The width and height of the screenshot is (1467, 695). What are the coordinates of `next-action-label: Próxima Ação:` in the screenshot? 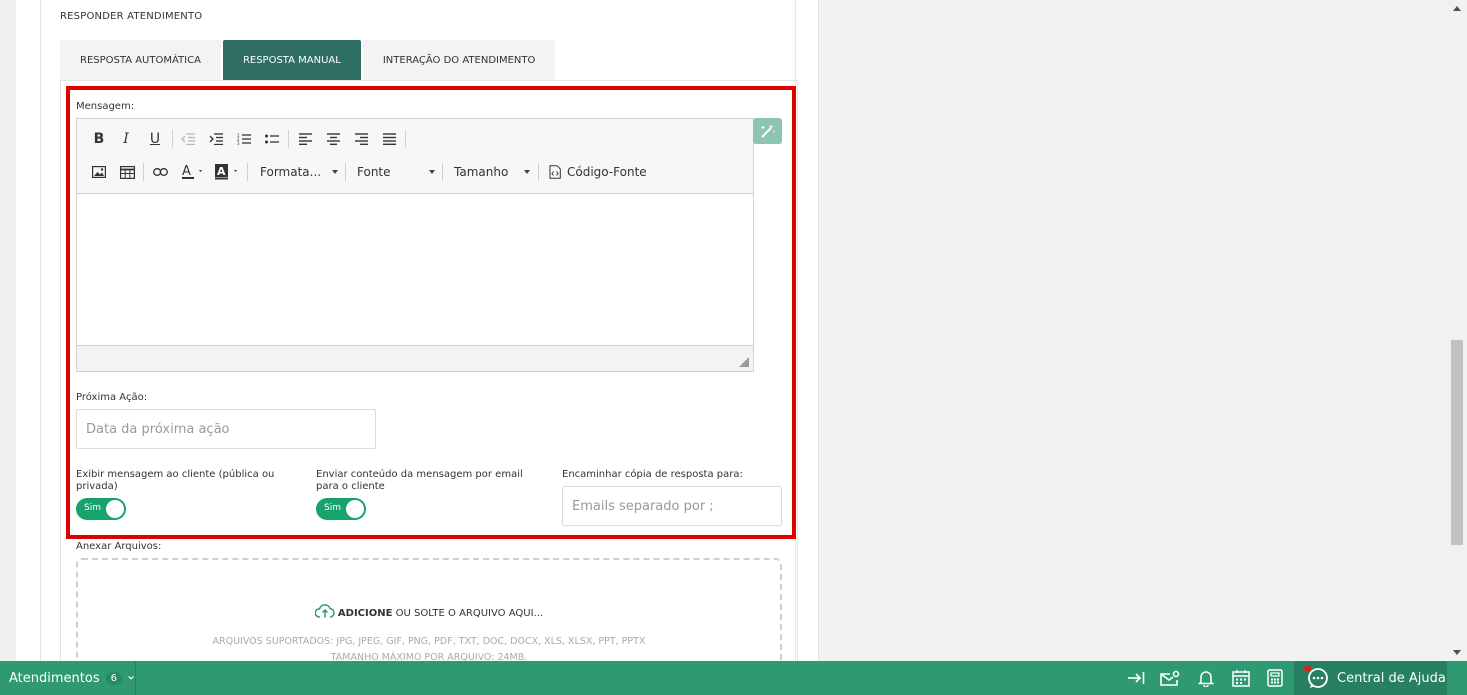 It's located at (112, 397).